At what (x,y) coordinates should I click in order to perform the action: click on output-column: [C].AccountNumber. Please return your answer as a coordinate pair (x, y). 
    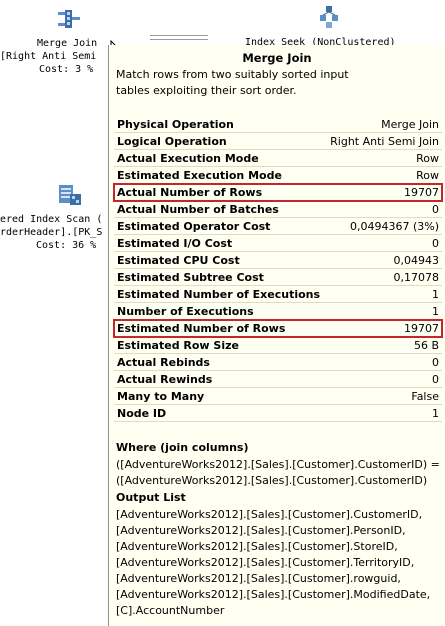
    Looking at the image, I should click on (170, 610).